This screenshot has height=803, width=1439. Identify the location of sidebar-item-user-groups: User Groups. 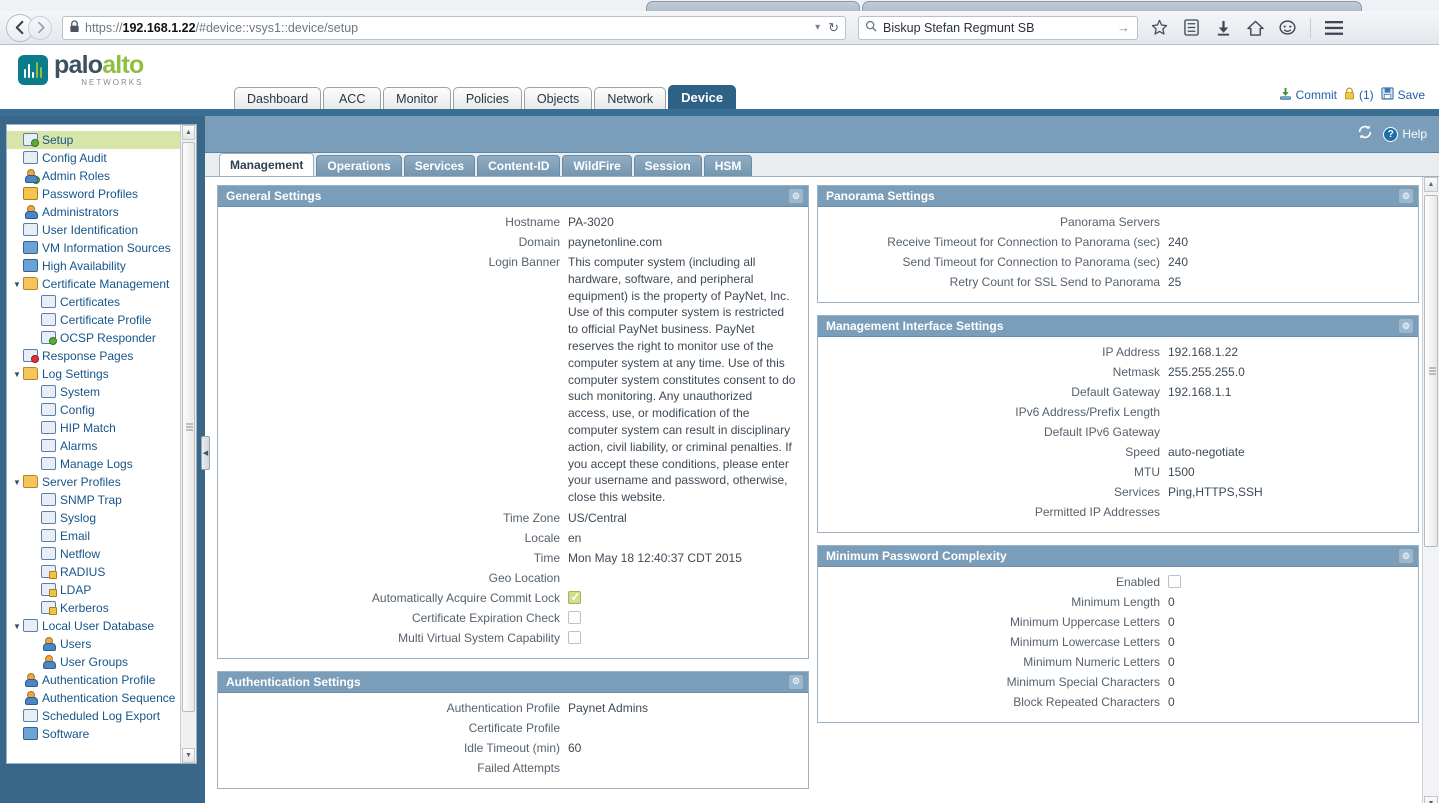
(101, 662).